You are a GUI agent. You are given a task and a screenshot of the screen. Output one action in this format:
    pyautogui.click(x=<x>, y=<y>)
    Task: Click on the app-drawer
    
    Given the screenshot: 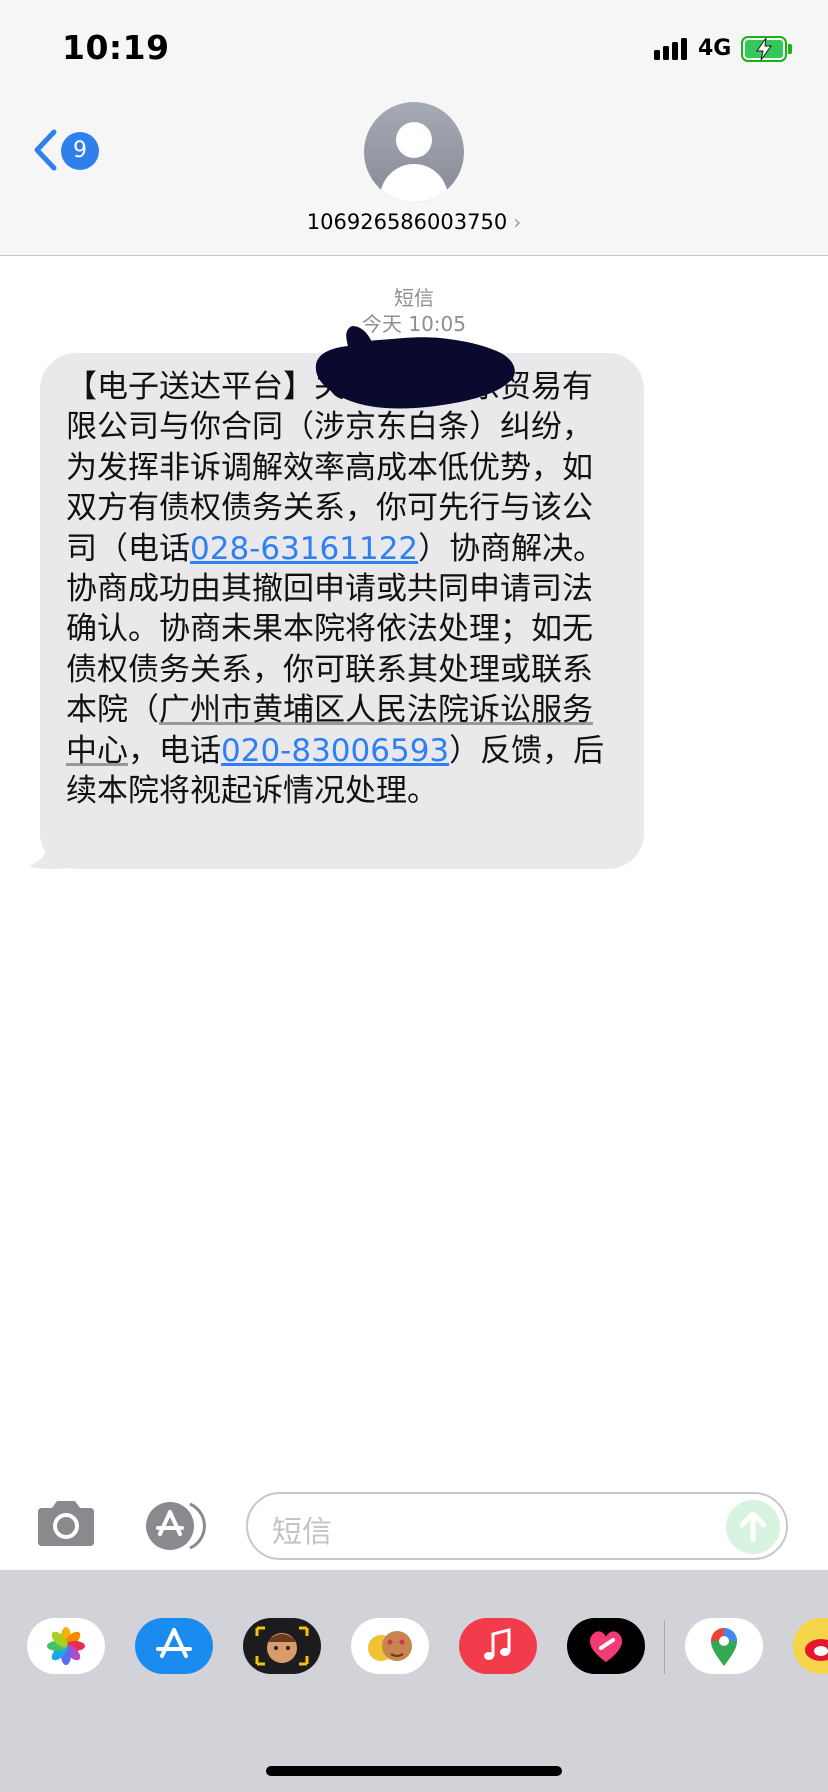 What is the action you would take?
    pyautogui.click(x=414, y=1681)
    